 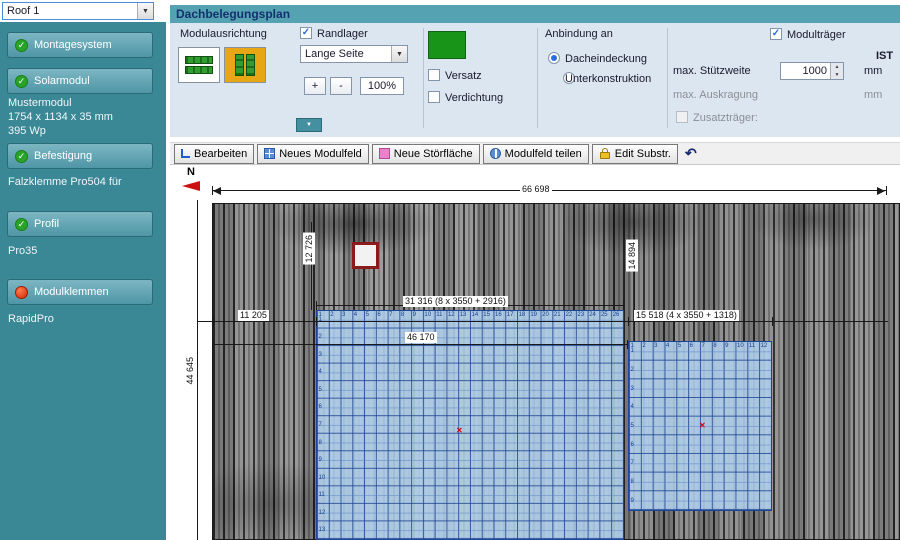 What do you see at coordinates (47, 224) in the screenshot?
I see `sidebar-item-label: Profil` at bounding box center [47, 224].